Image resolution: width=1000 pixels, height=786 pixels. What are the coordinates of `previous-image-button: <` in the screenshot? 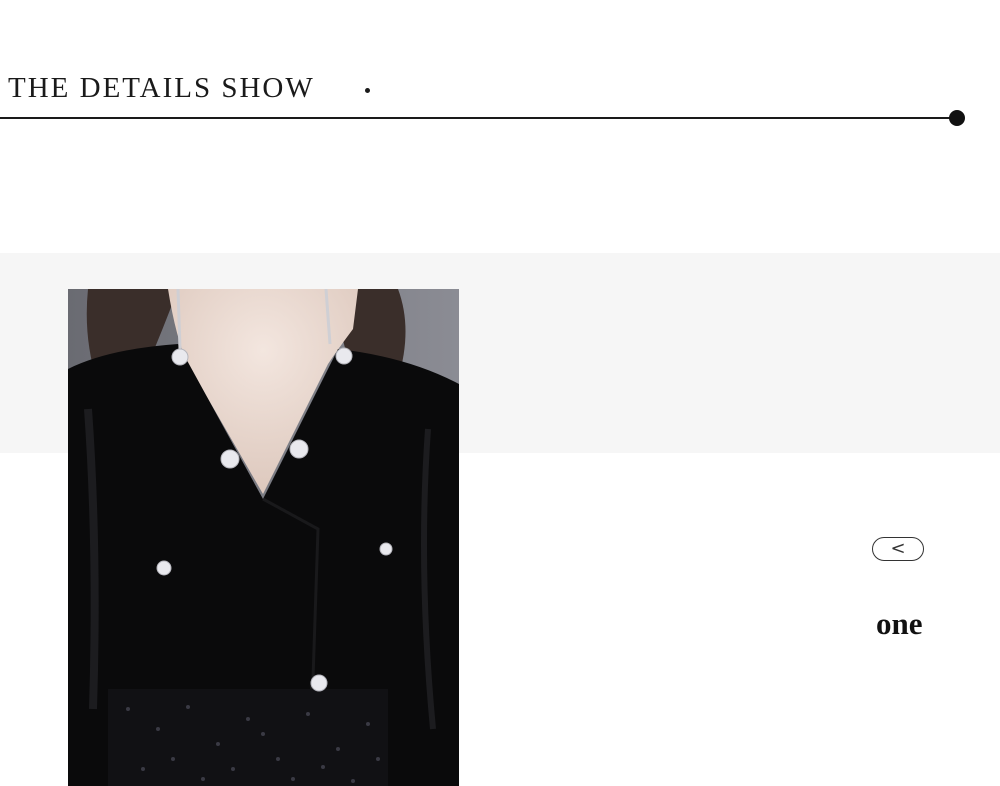 It's located at (898, 549).